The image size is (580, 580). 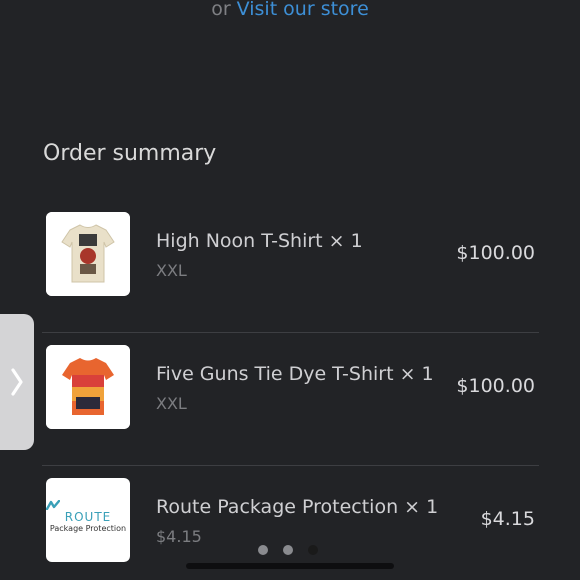 I want to click on page-dot-active, so click(x=313, y=550).